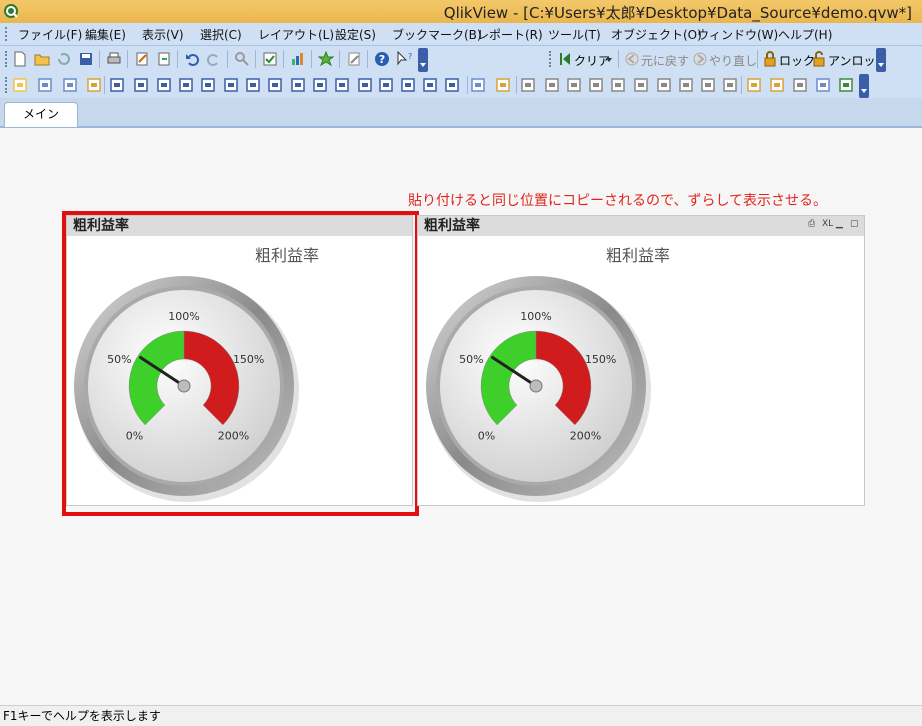 This screenshot has width=922, height=726. I want to click on menu-window: ウィンドウ(W), so click(737, 34).